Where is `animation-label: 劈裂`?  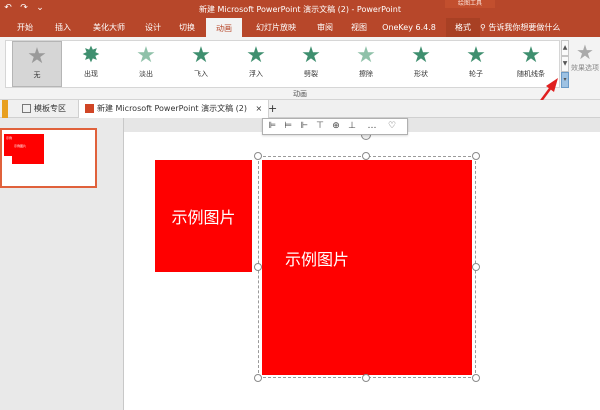
animation-label: 劈裂 is located at coordinates (311, 74).